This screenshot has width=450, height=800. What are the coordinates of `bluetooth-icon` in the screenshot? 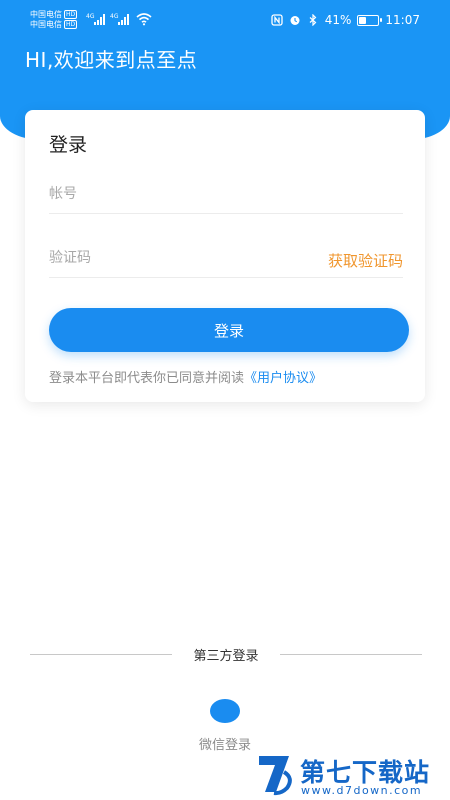 It's located at (313, 20).